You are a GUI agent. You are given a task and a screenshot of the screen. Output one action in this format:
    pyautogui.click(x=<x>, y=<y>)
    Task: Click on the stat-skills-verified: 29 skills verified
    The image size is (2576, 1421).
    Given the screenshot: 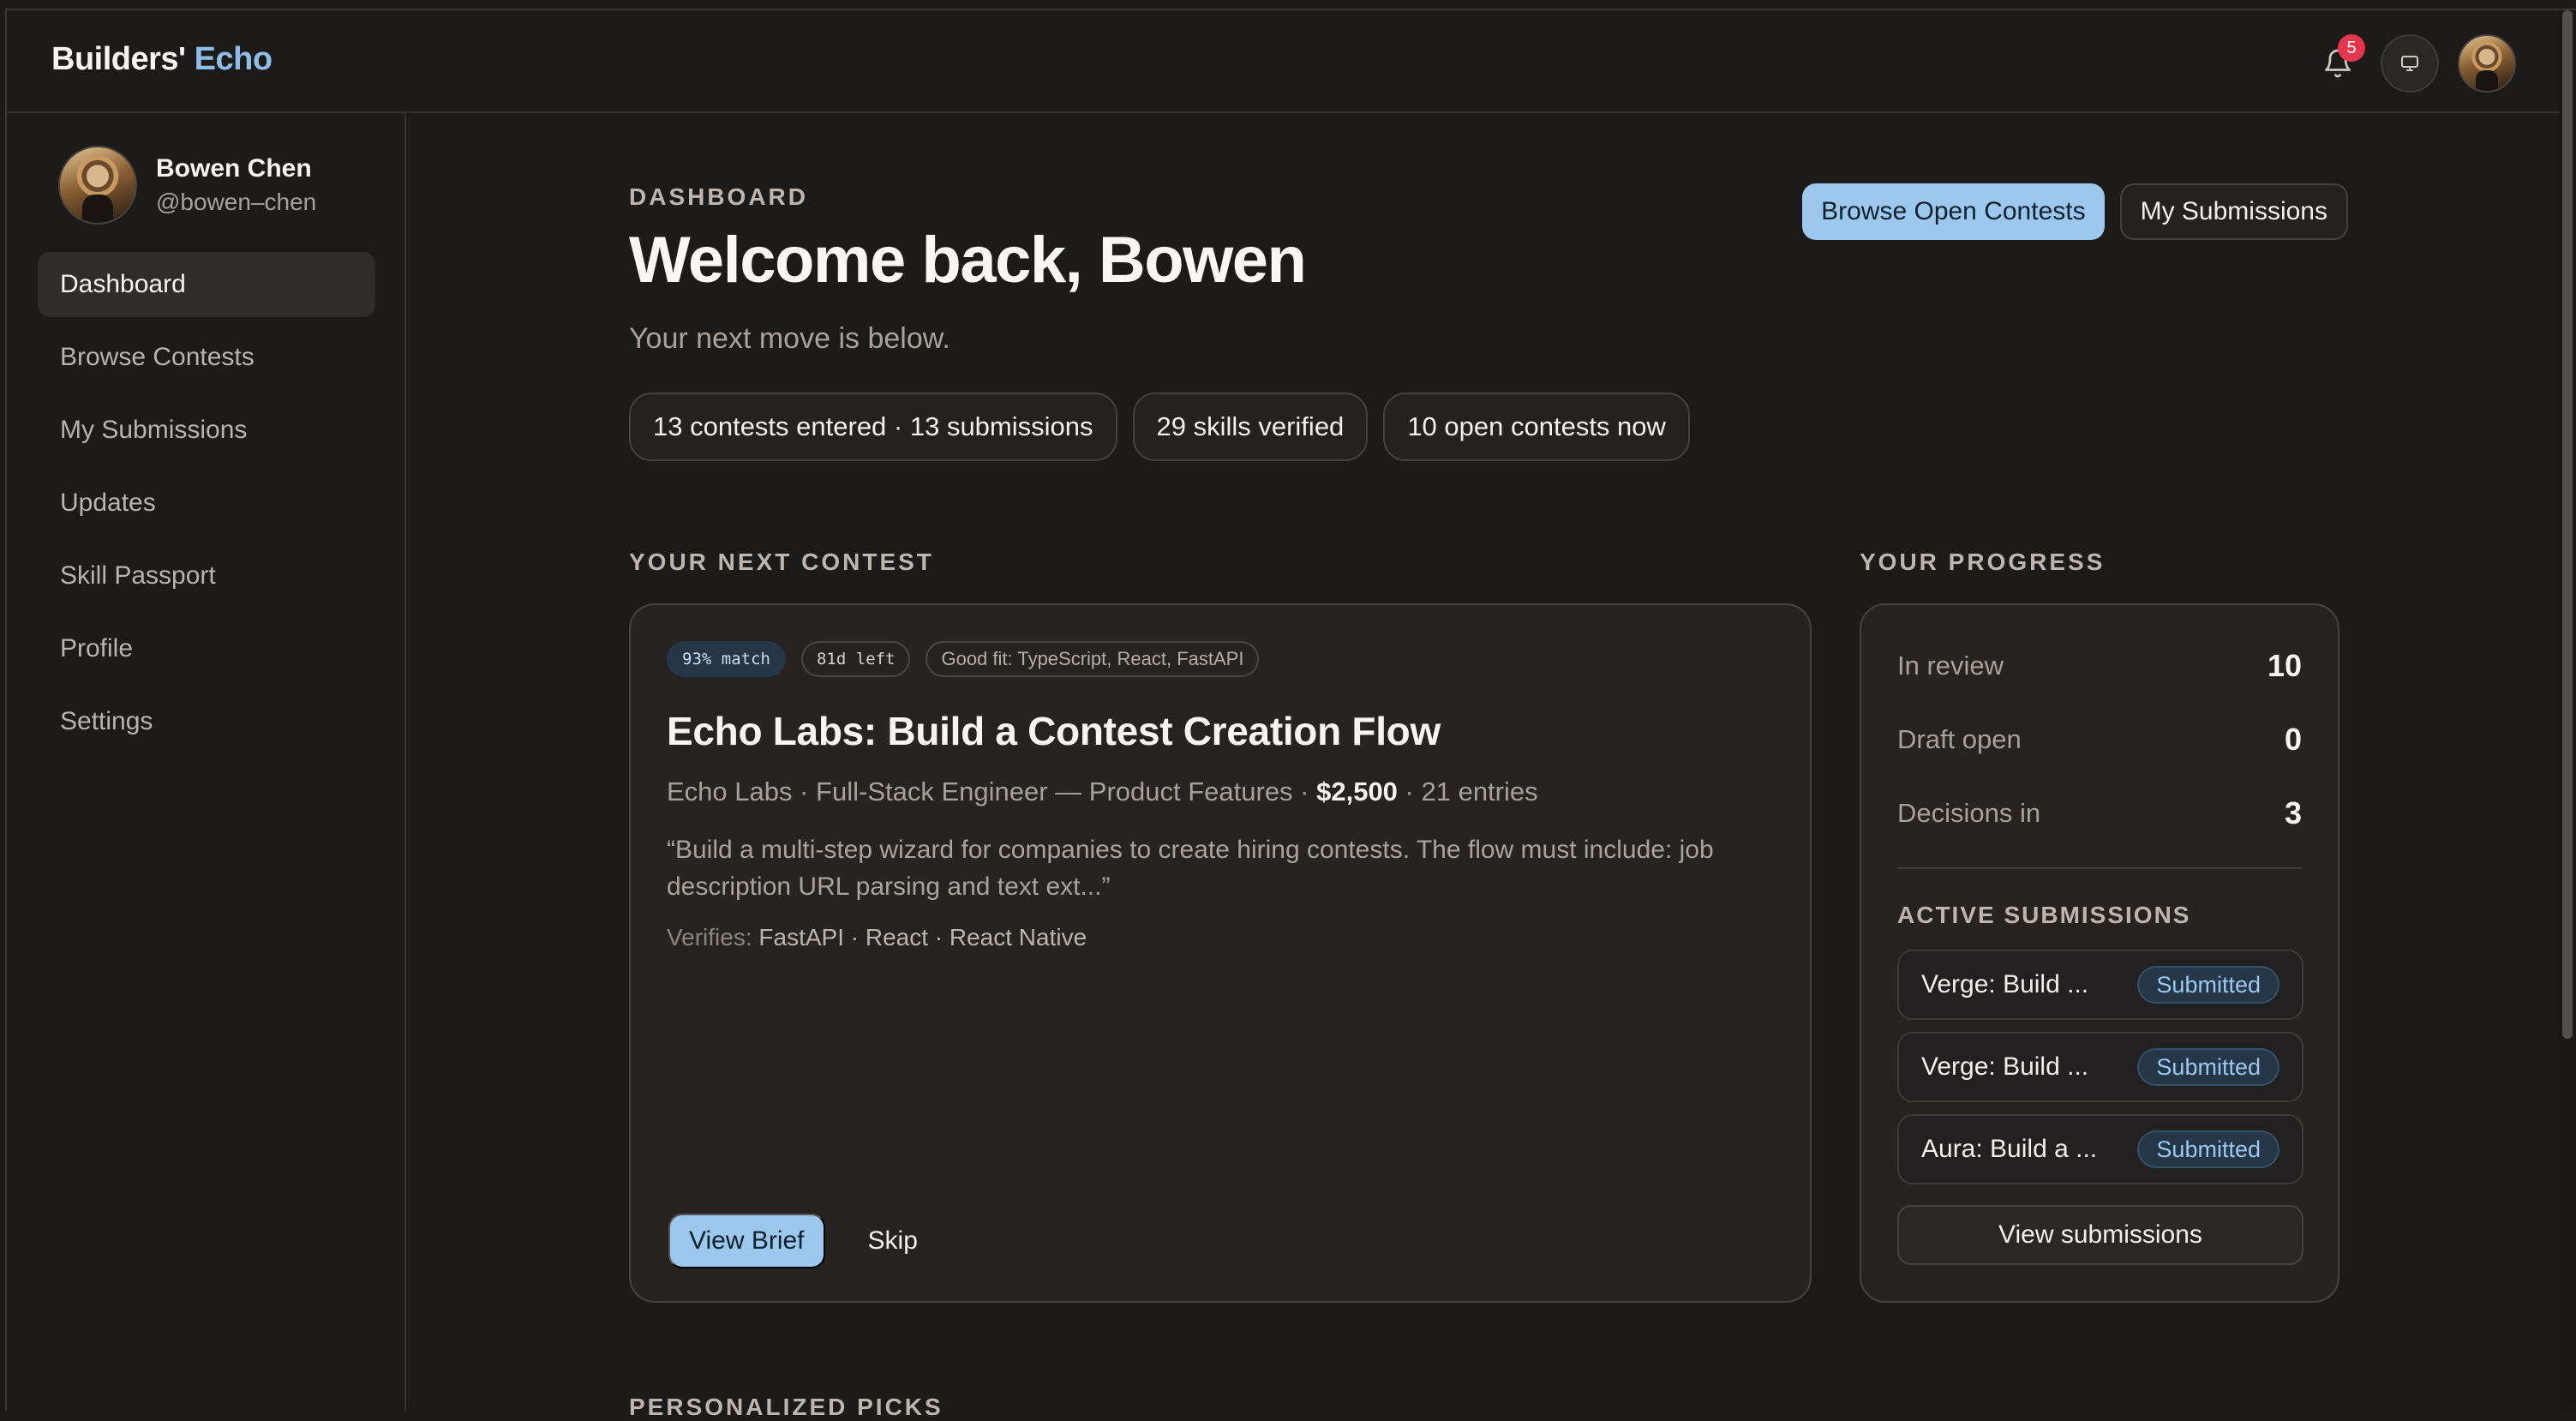 What is the action you would take?
    pyautogui.click(x=1251, y=427)
    